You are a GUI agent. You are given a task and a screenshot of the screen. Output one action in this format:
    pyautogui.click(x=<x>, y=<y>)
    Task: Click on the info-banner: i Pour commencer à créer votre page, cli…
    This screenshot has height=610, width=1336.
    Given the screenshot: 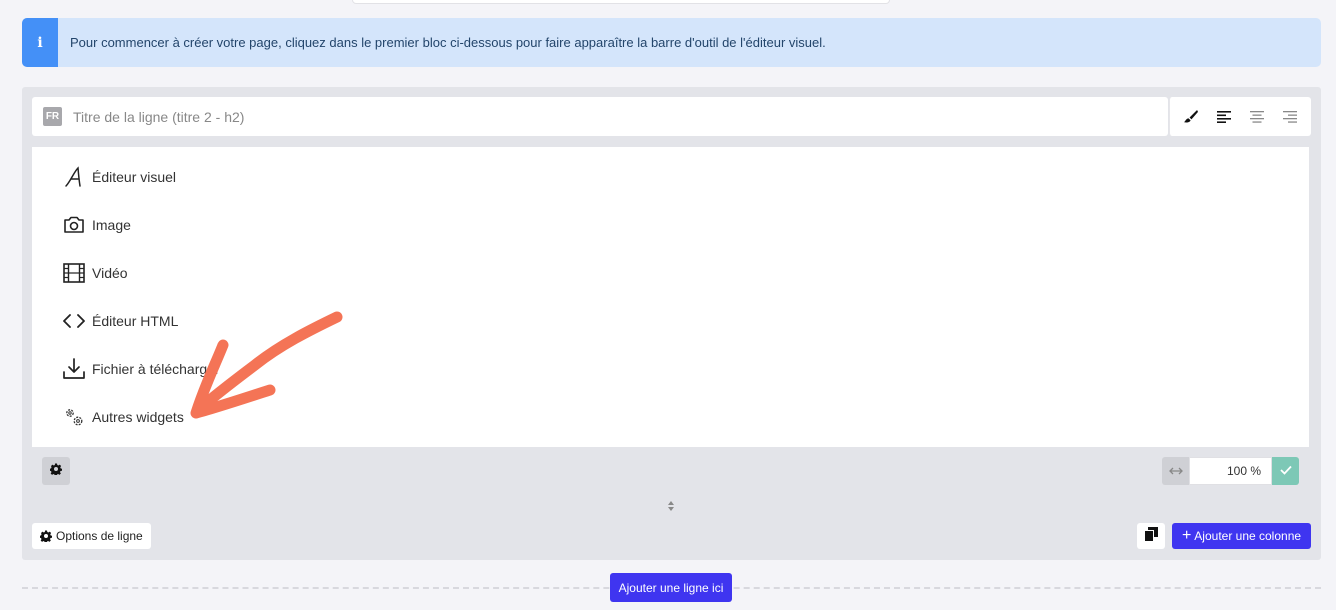 What is the action you would take?
    pyautogui.click(x=671, y=42)
    